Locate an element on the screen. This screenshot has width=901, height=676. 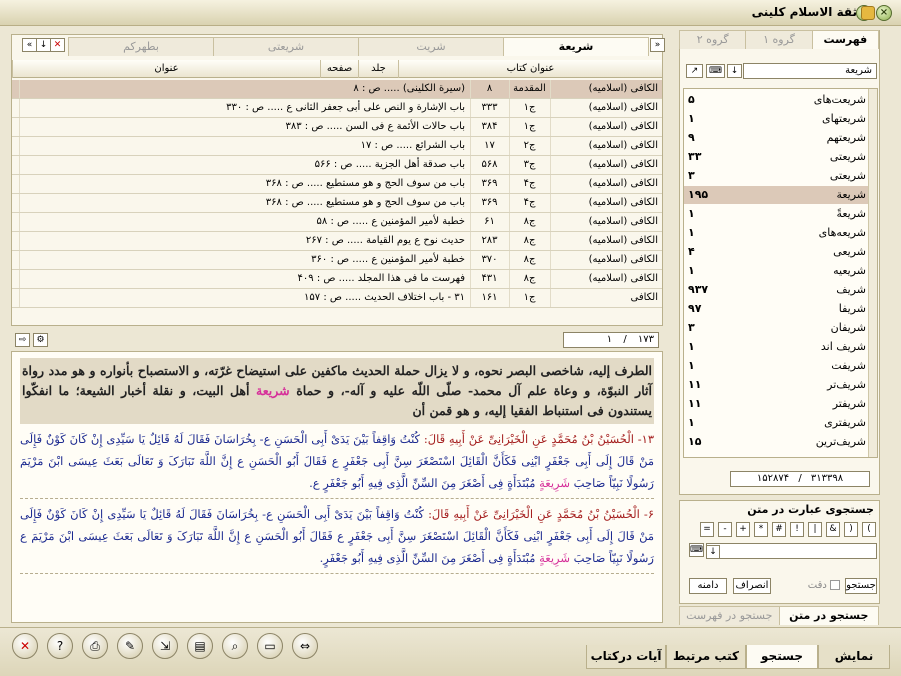
search-button: جستجو is located at coordinates (861, 586).